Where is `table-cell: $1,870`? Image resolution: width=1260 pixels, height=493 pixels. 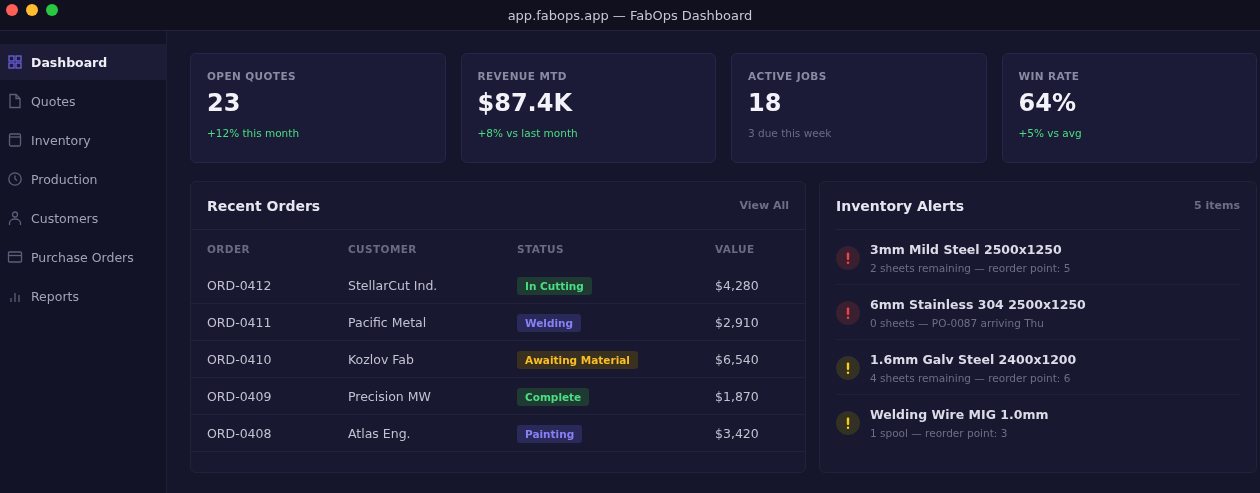
table-cell: $1,870 is located at coordinates (737, 396).